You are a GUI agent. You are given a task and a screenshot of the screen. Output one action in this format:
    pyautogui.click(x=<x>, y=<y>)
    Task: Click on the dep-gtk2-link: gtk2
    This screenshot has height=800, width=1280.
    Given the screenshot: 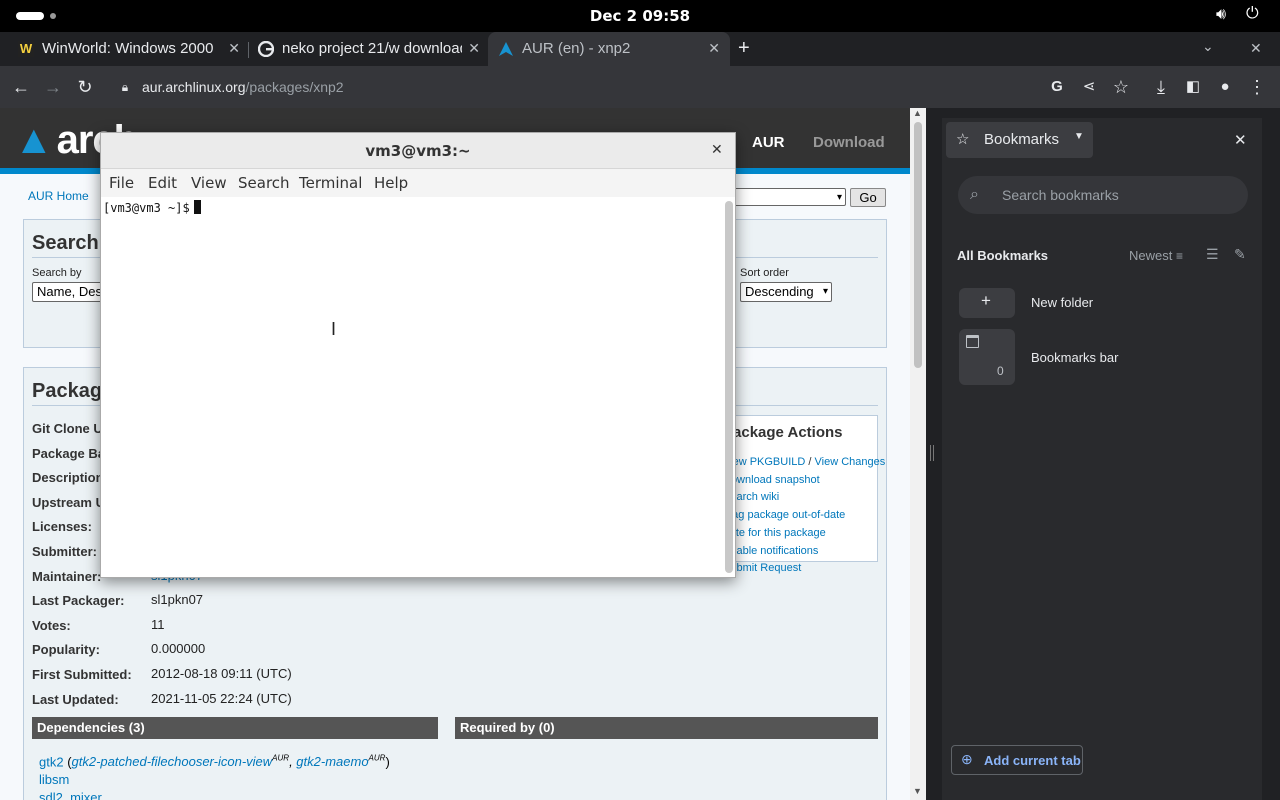 What is the action you would take?
    pyautogui.click(x=51, y=761)
    